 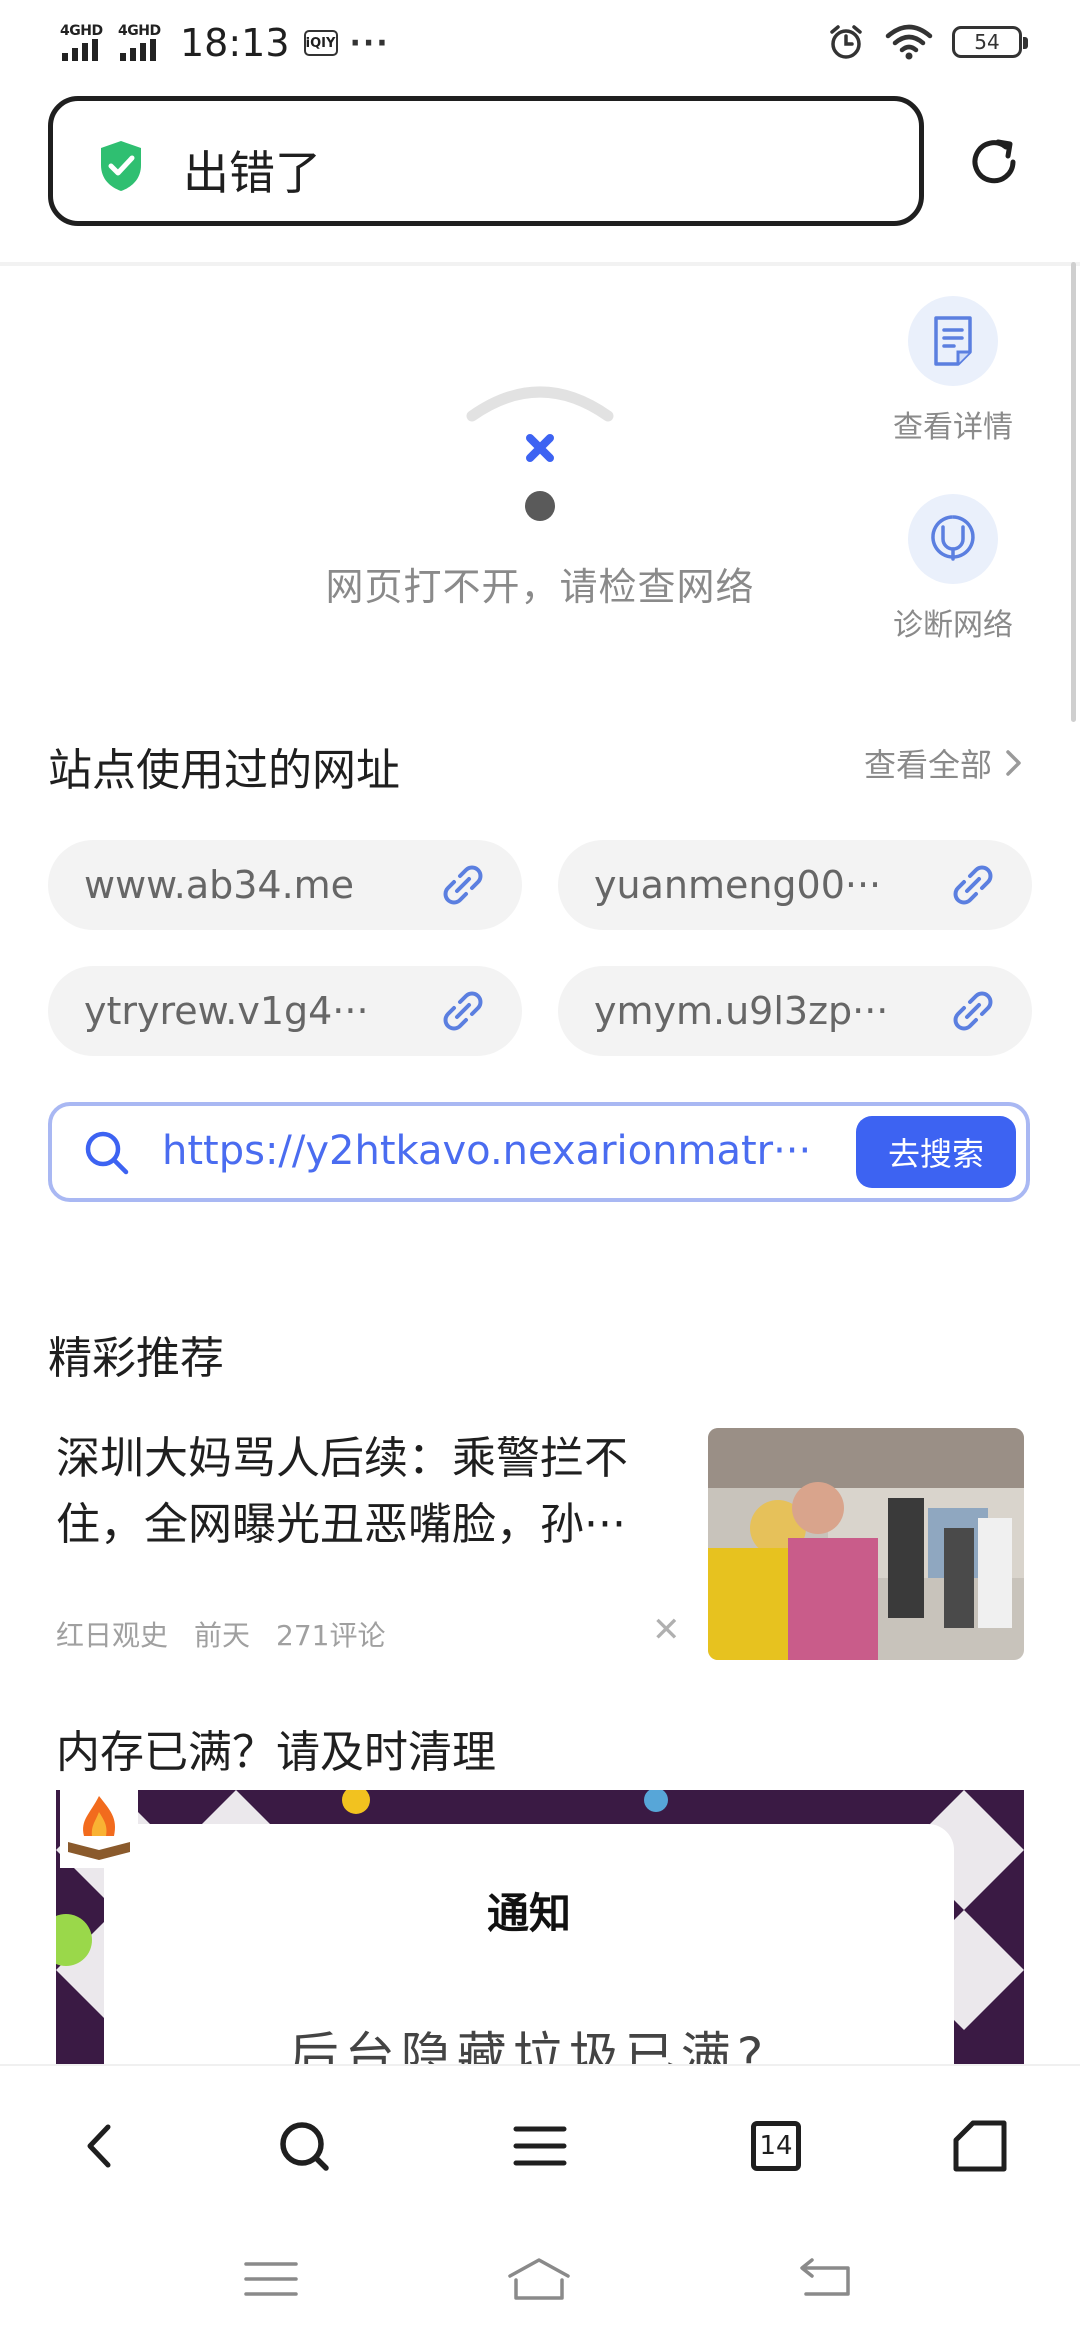 What do you see at coordinates (936, 1152) in the screenshot?
I see `go-search-button: 去搜索` at bounding box center [936, 1152].